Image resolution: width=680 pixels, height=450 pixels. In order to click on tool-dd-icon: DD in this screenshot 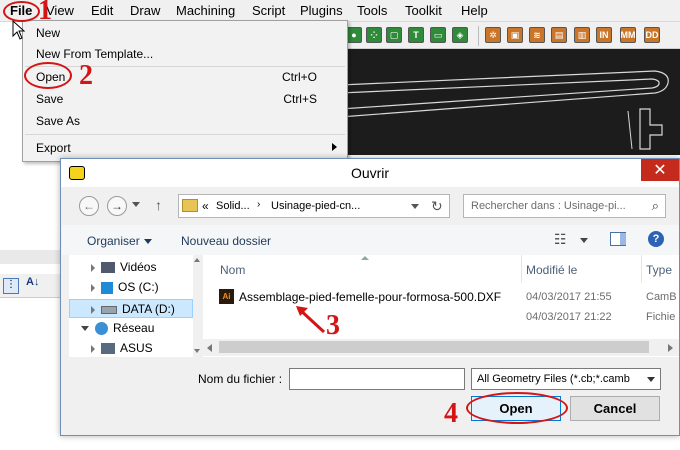, I will do `click(652, 35)`.